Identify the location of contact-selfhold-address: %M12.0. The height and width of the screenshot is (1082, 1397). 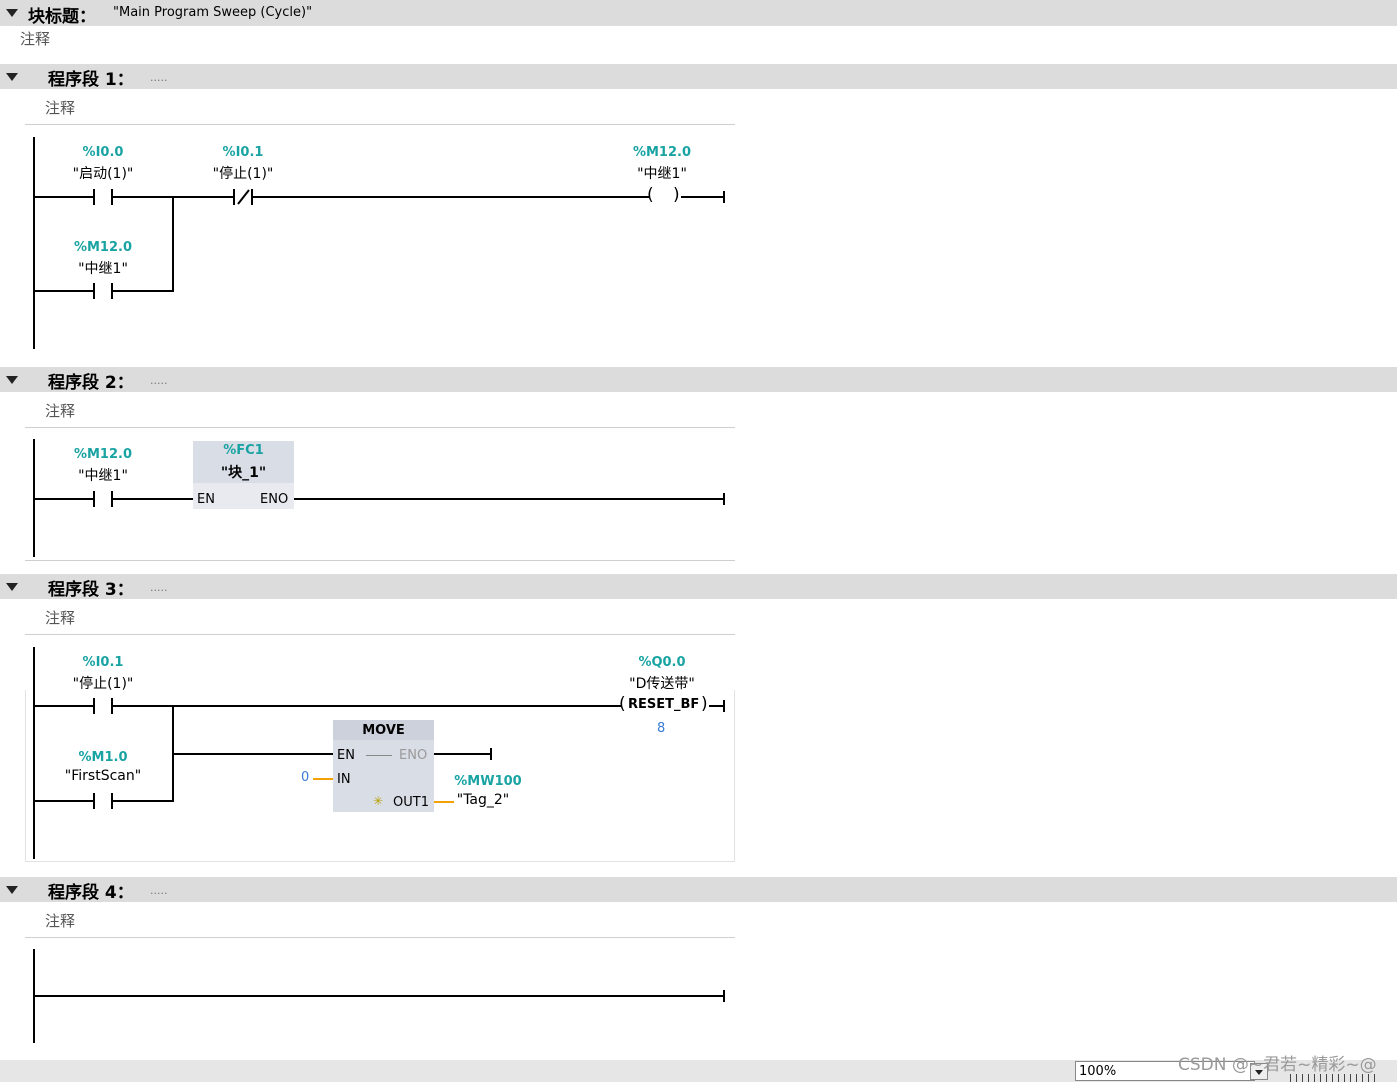
(103, 247).